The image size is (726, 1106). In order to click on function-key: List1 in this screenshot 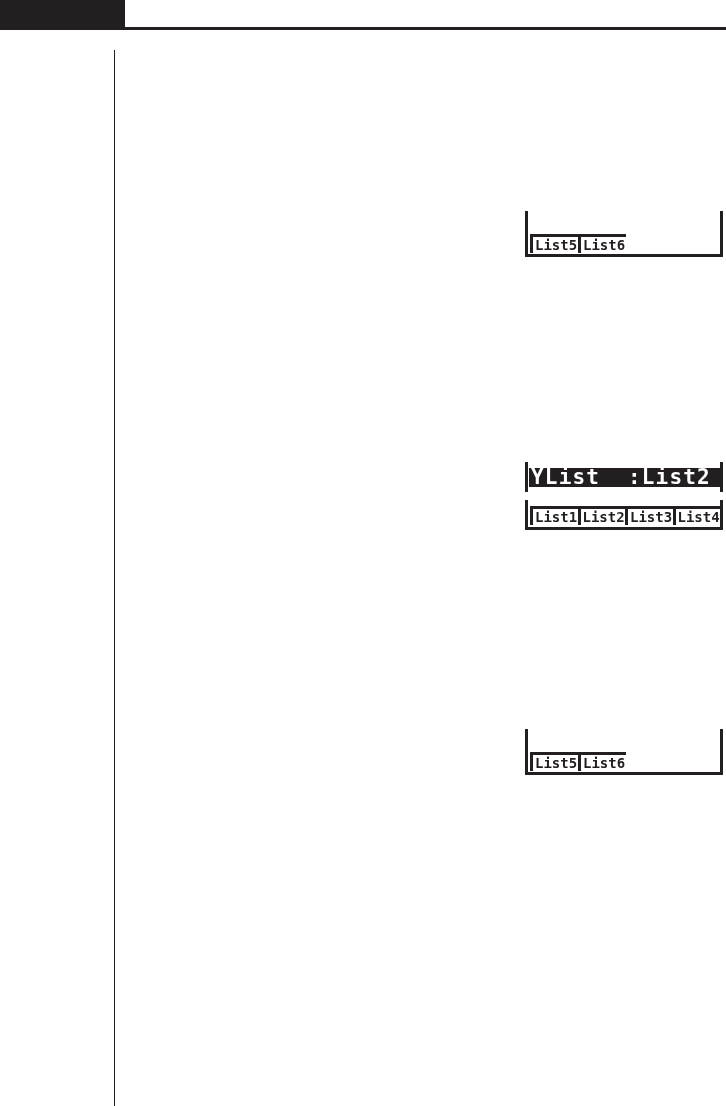, I will do `click(554, 515)`.